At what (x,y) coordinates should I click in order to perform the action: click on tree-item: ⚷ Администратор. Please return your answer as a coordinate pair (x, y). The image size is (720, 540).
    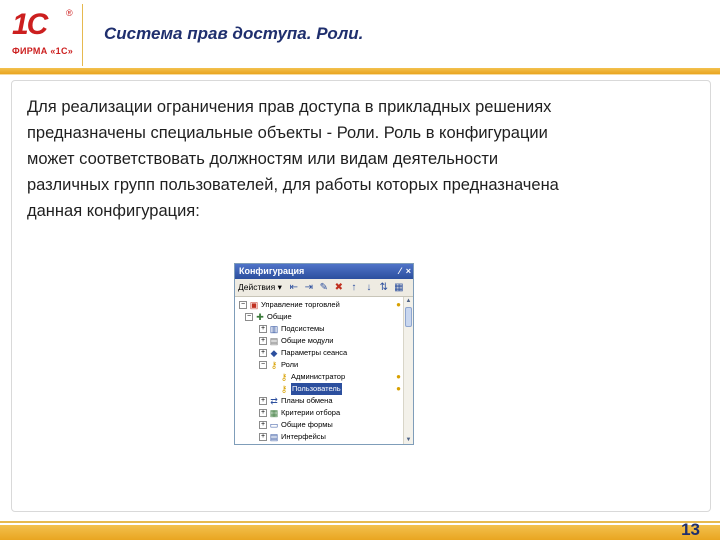
    Looking at the image, I should click on (312, 377).